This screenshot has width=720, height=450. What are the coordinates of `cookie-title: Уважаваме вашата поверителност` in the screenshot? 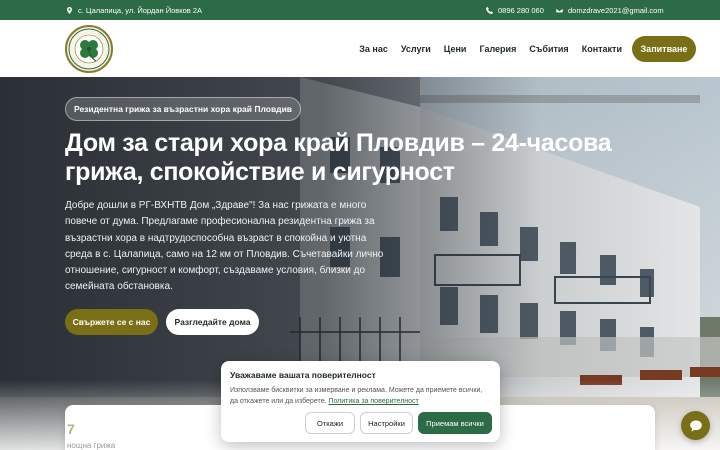 It's located at (303, 375).